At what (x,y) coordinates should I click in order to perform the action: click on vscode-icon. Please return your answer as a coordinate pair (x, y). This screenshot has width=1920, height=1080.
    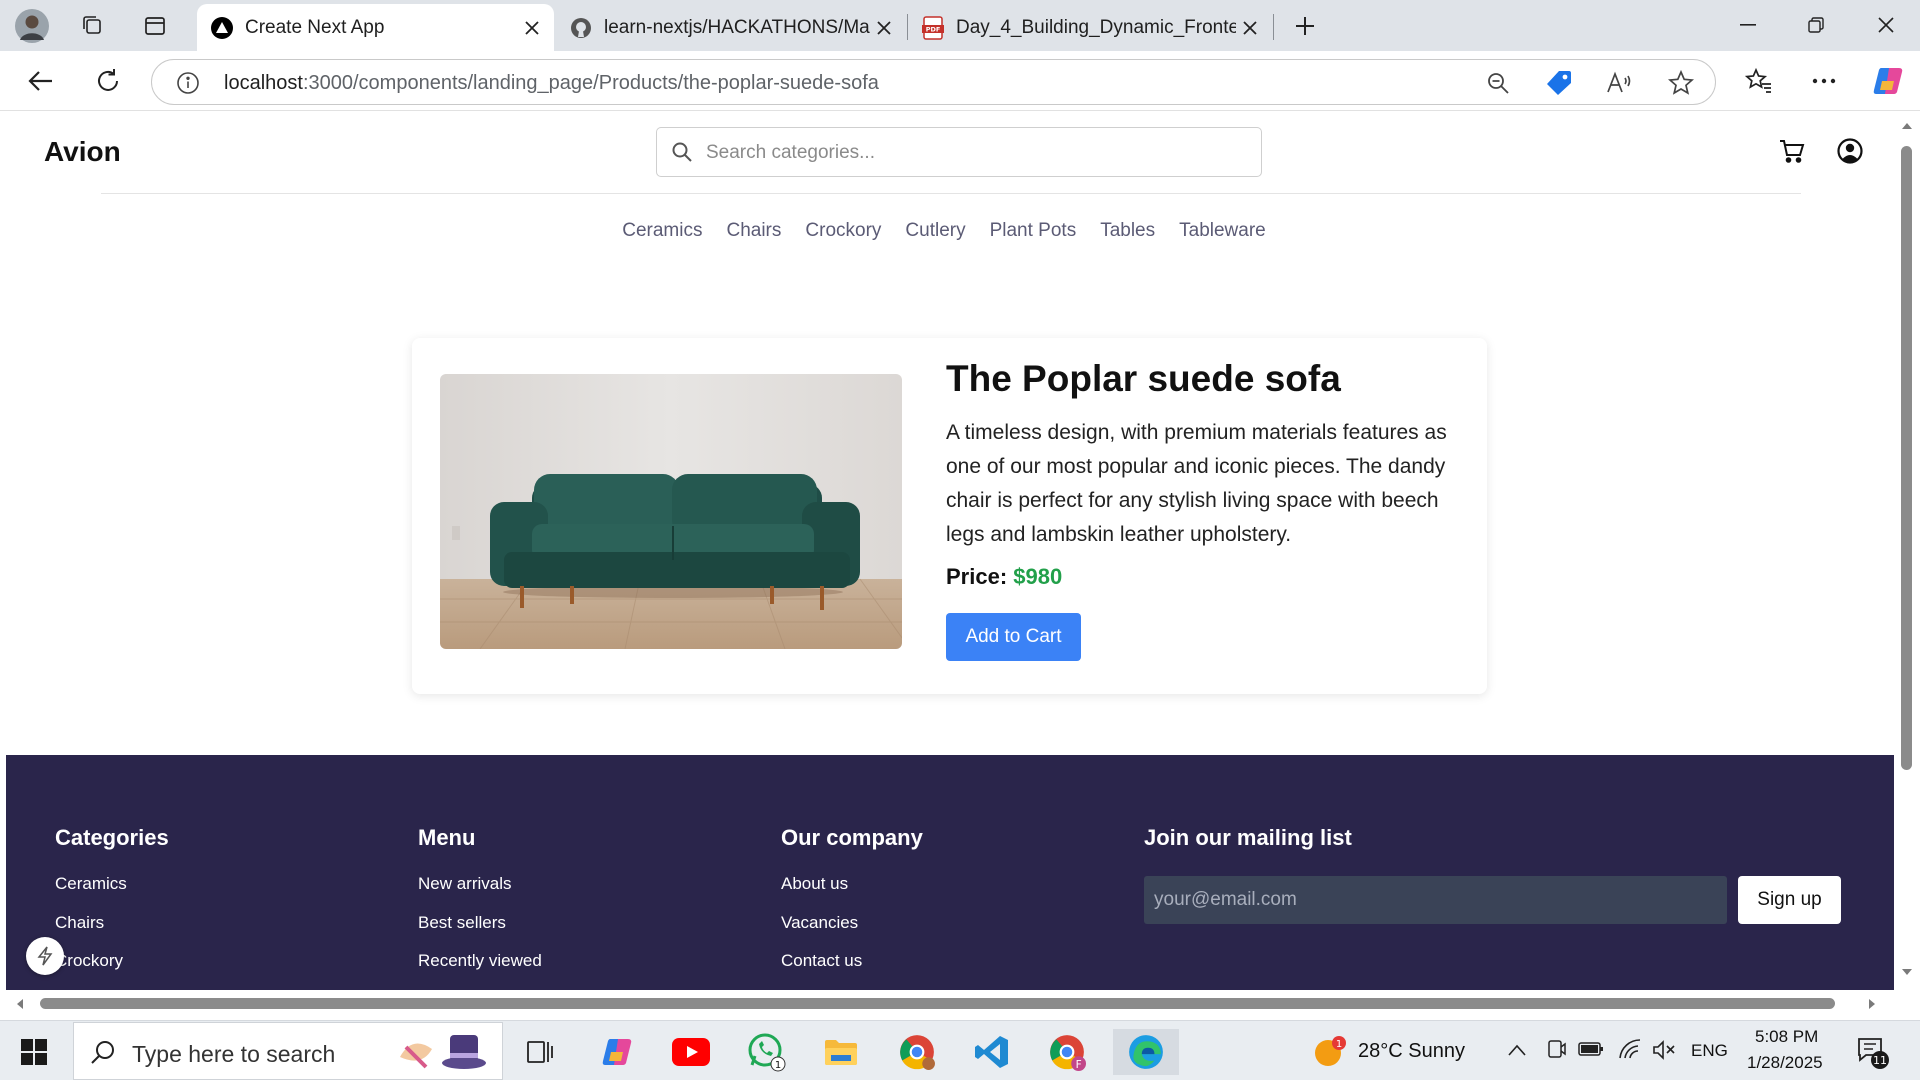
    Looking at the image, I should click on (992, 1052).